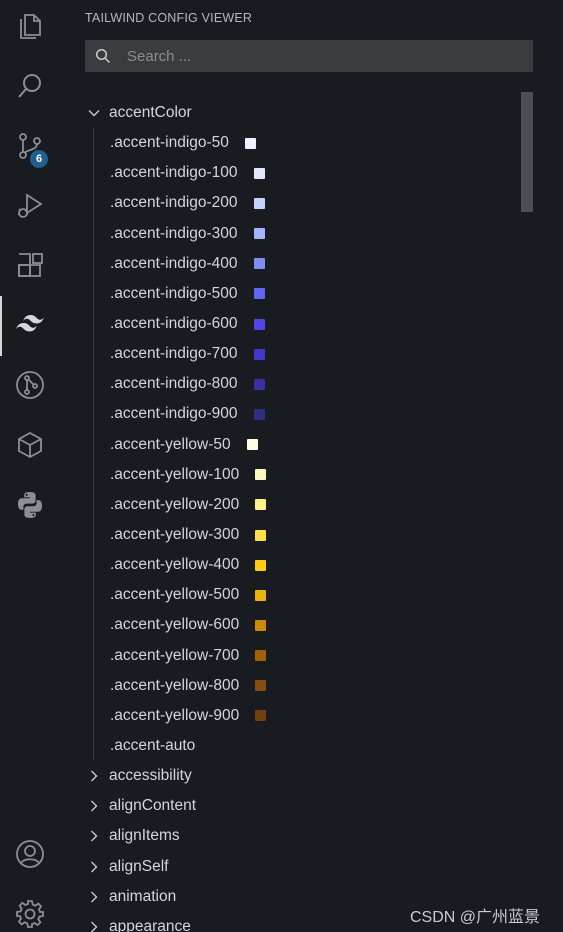 Image resolution: width=563 pixels, height=932 pixels. I want to click on tree-item-label: .accent-yellow-600, so click(175, 625).